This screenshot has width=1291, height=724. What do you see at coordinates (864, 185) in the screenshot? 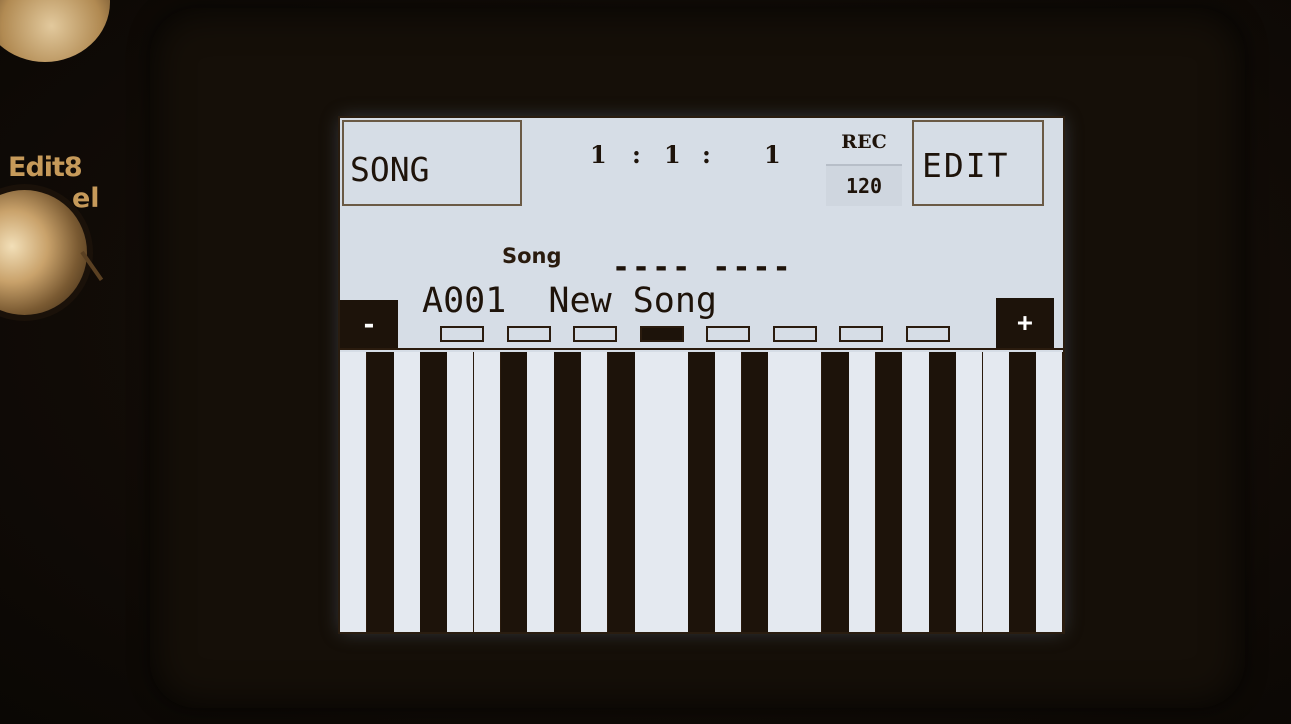
I see `bpm-display: 120` at bounding box center [864, 185].